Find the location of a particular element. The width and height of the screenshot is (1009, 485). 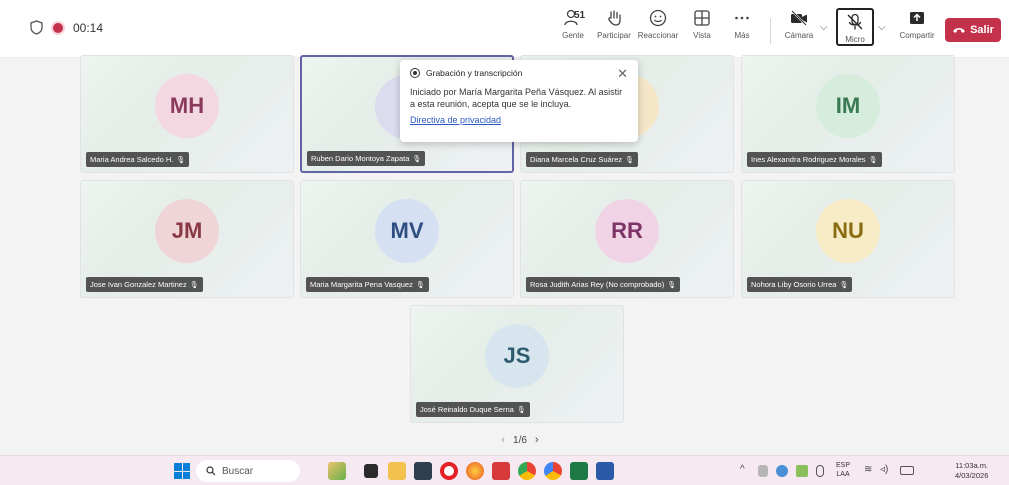

share-button: Compartir is located at coordinates (917, 28).